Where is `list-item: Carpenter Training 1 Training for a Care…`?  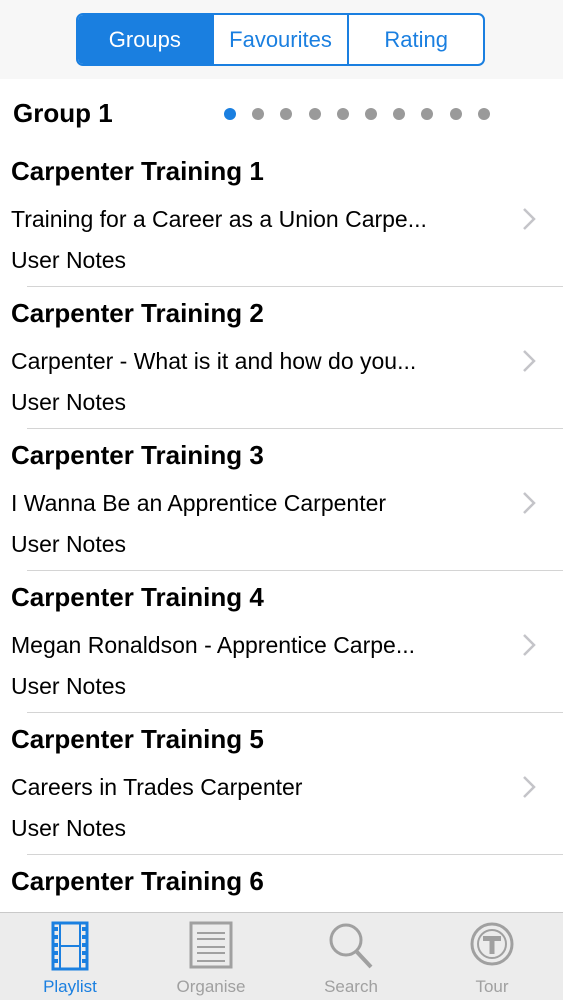 list-item: Carpenter Training 1 Training for a Care… is located at coordinates (281, 216).